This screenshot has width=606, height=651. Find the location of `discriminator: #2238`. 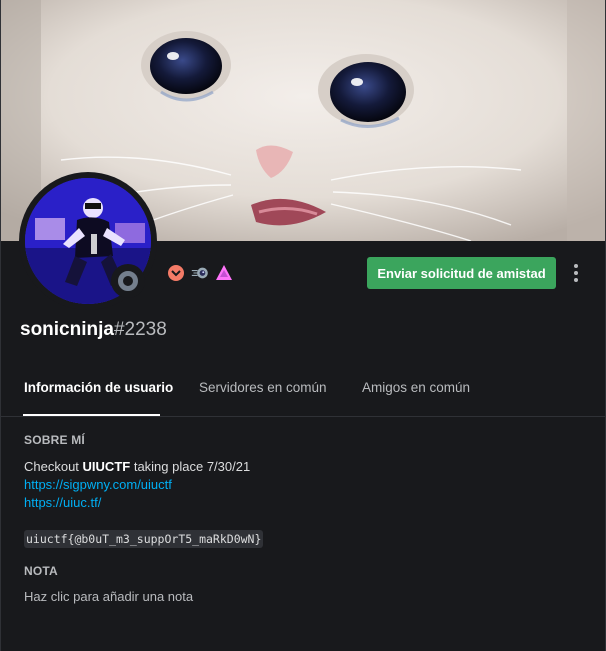

discriminator: #2238 is located at coordinates (140, 329).